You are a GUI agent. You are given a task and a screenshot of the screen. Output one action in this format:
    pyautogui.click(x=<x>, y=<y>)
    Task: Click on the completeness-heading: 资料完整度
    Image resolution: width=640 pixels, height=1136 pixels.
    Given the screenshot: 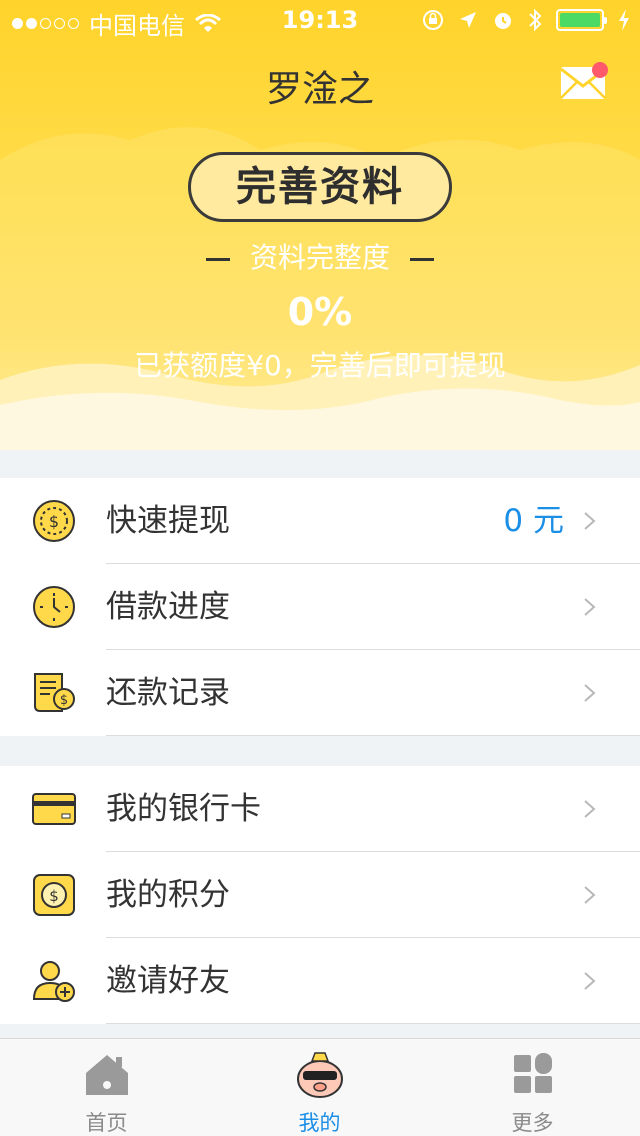 What is the action you would take?
    pyautogui.click(x=320, y=256)
    